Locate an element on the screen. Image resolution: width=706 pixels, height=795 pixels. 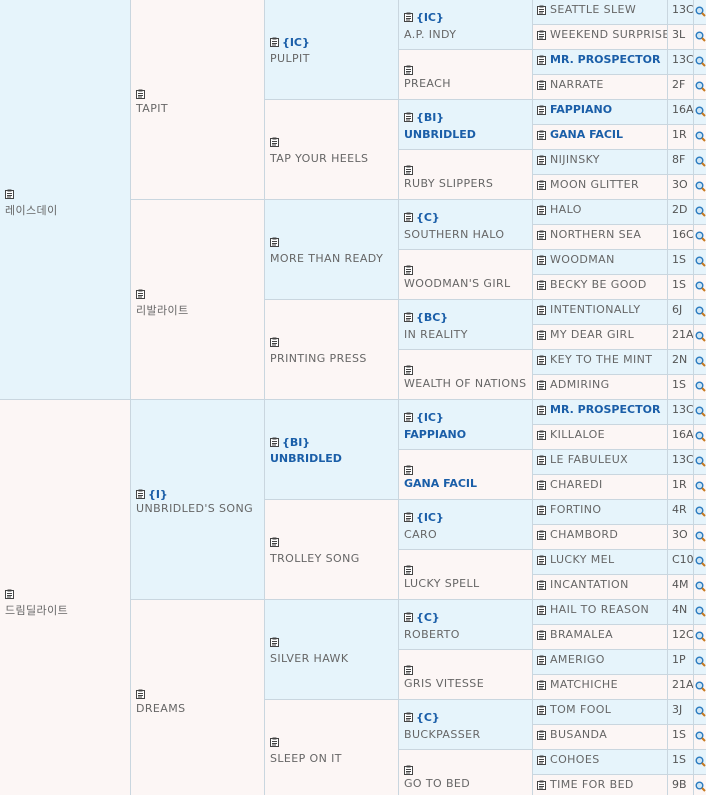
gen4-horse-cell: WEALTH OF NATIONS is located at coordinates (466, 375).